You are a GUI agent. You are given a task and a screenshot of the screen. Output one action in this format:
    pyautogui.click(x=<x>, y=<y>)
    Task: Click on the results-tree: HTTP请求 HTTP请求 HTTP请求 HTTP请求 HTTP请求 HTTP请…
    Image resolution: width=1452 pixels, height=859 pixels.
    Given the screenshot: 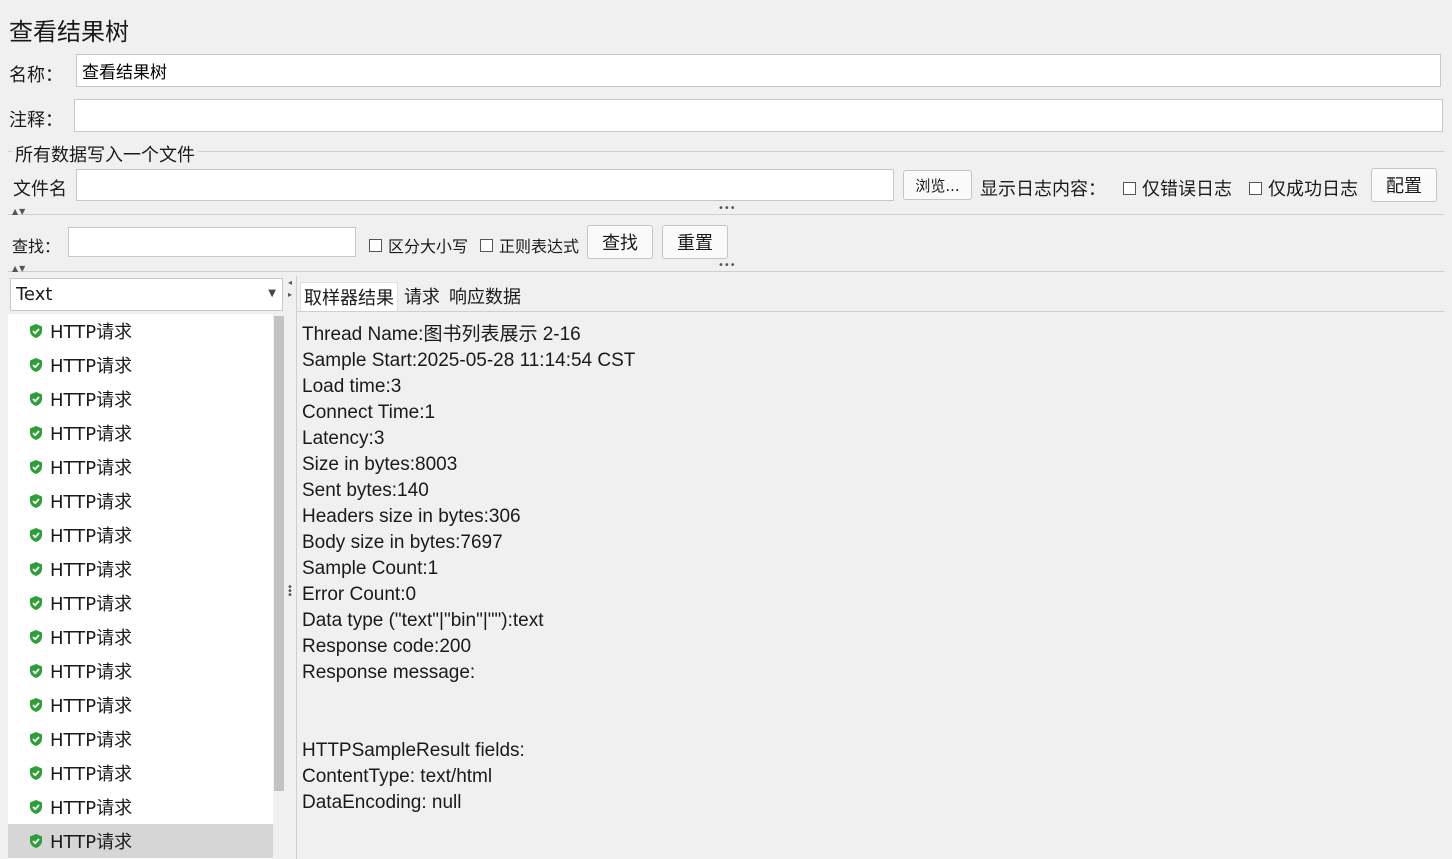 What is the action you would take?
    pyautogui.click(x=140, y=586)
    